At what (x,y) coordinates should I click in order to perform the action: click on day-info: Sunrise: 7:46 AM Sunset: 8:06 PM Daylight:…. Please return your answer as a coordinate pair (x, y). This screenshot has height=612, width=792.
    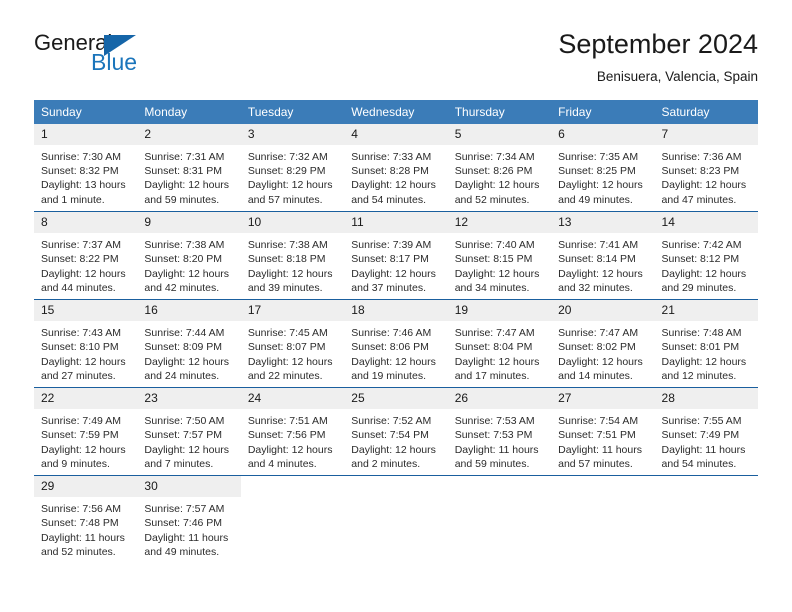
    Looking at the image, I should click on (395, 352).